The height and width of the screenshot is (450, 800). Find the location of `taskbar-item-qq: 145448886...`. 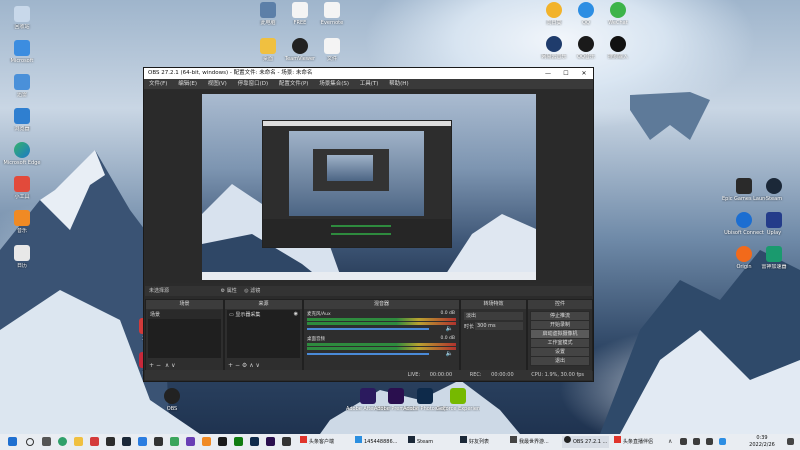

taskbar-item-qq: 145448886... is located at coordinates (376, 442).